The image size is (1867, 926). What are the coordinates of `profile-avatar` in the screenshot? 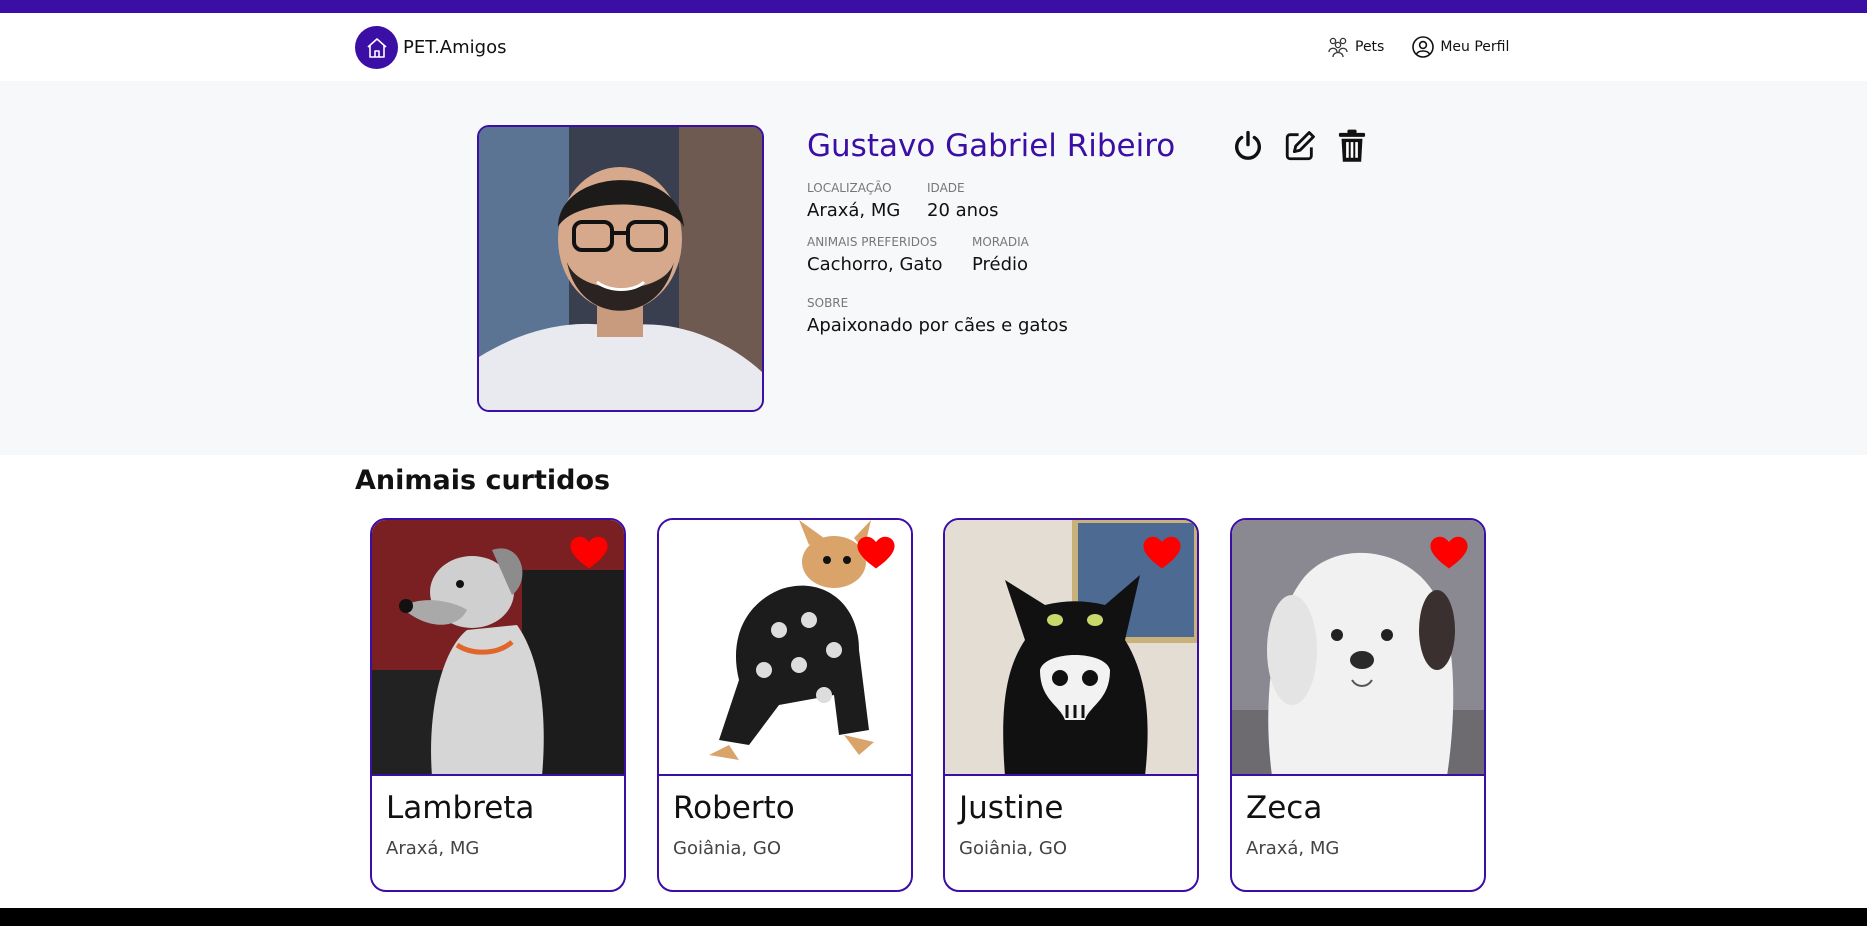 It's located at (620, 268).